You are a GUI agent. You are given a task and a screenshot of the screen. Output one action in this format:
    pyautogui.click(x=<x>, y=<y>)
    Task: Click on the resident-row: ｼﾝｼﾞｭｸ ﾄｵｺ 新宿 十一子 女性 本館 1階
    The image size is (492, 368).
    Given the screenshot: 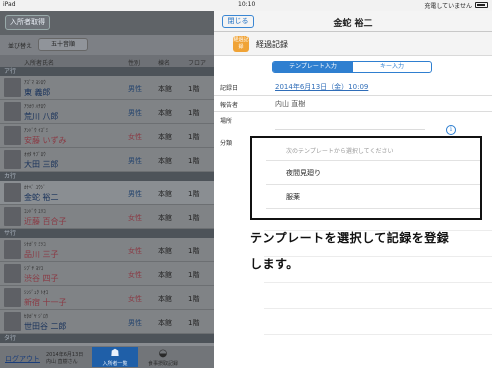 What is the action you would take?
    pyautogui.click(x=107, y=298)
    